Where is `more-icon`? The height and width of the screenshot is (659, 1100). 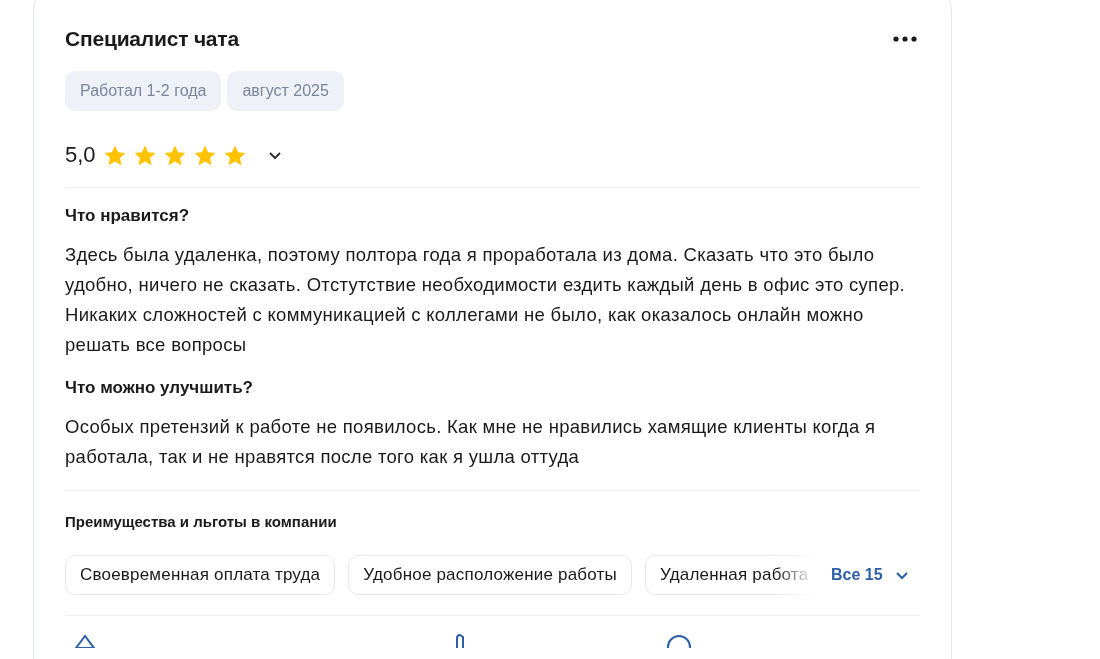 more-icon is located at coordinates (905, 39).